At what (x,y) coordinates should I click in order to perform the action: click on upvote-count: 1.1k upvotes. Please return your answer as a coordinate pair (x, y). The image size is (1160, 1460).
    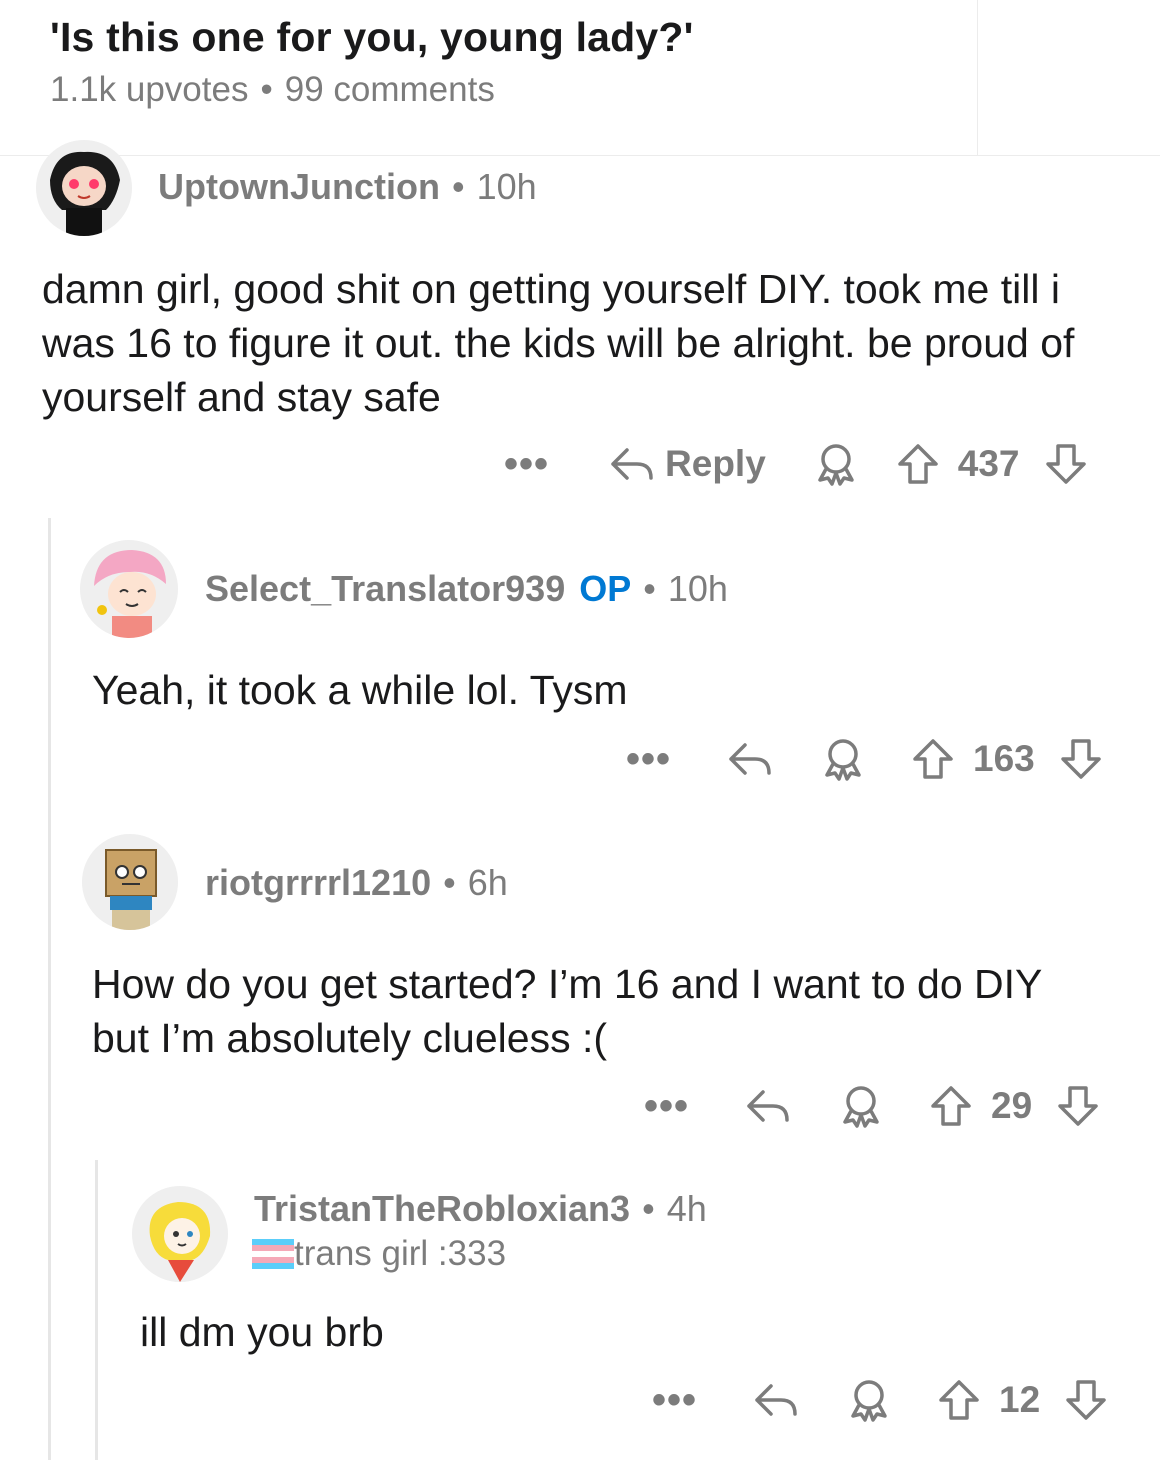
    Looking at the image, I should click on (149, 89).